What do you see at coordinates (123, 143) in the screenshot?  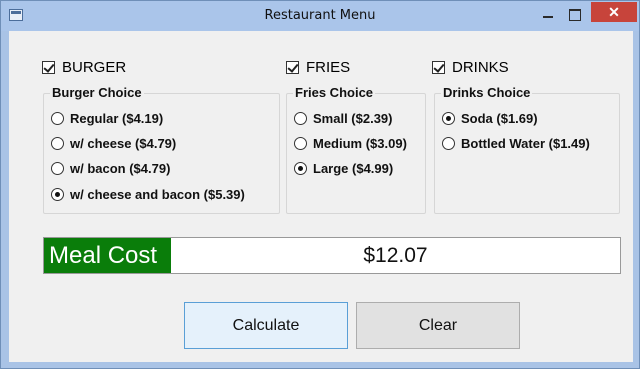 I see `burger-option-label: w/ cheese ($4.79)` at bounding box center [123, 143].